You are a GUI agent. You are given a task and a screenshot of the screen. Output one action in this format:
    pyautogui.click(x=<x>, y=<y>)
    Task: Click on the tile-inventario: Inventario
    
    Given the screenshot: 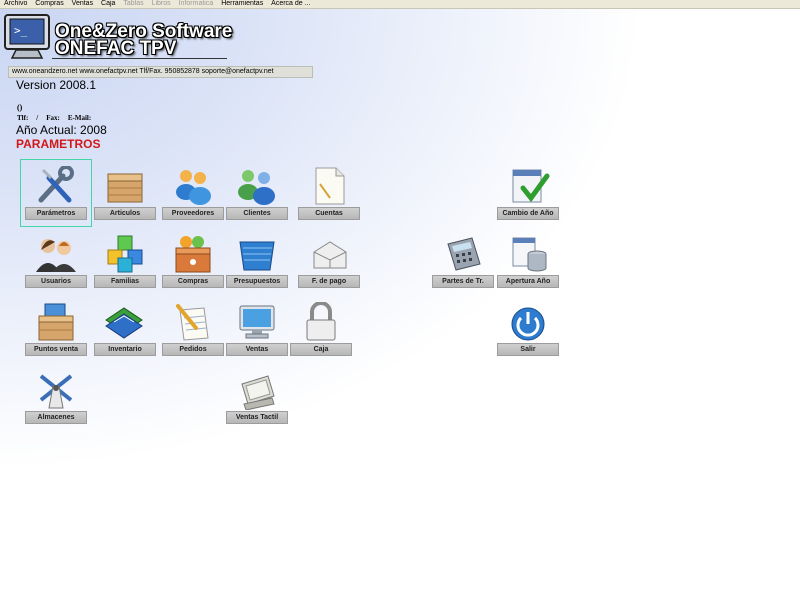 What is the action you would take?
    pyautogui.click(x=125, y=329)
    